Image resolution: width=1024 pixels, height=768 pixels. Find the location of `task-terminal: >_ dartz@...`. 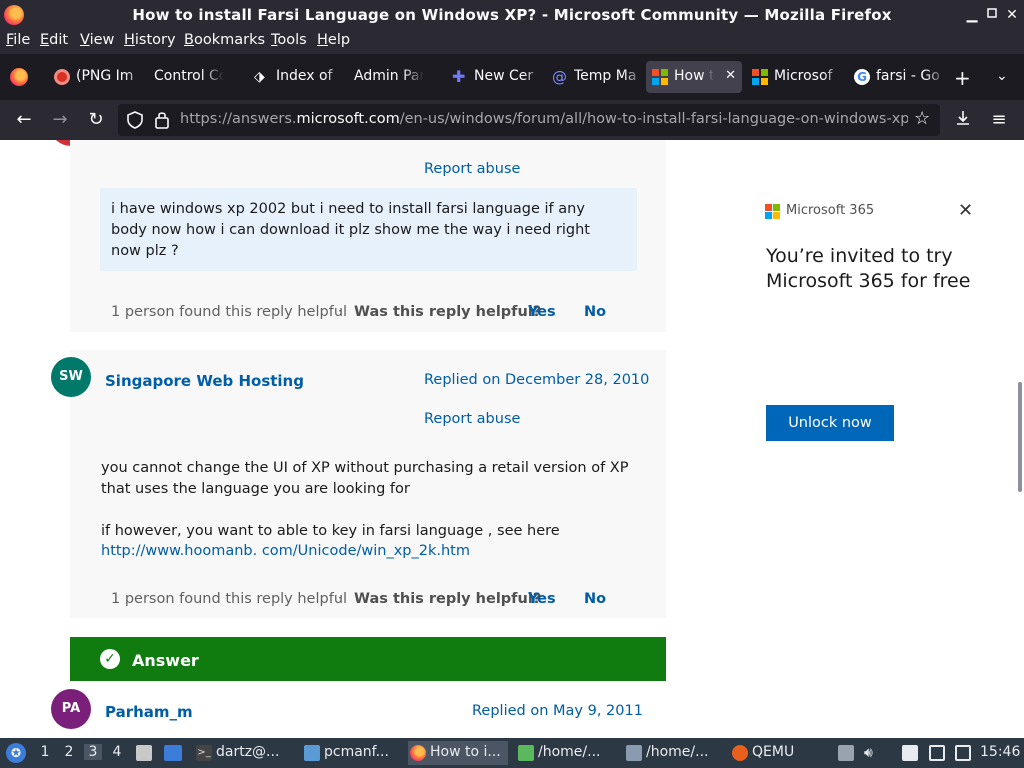

task-terminal: >_ dartz@... is located at coordinates (244, 753).